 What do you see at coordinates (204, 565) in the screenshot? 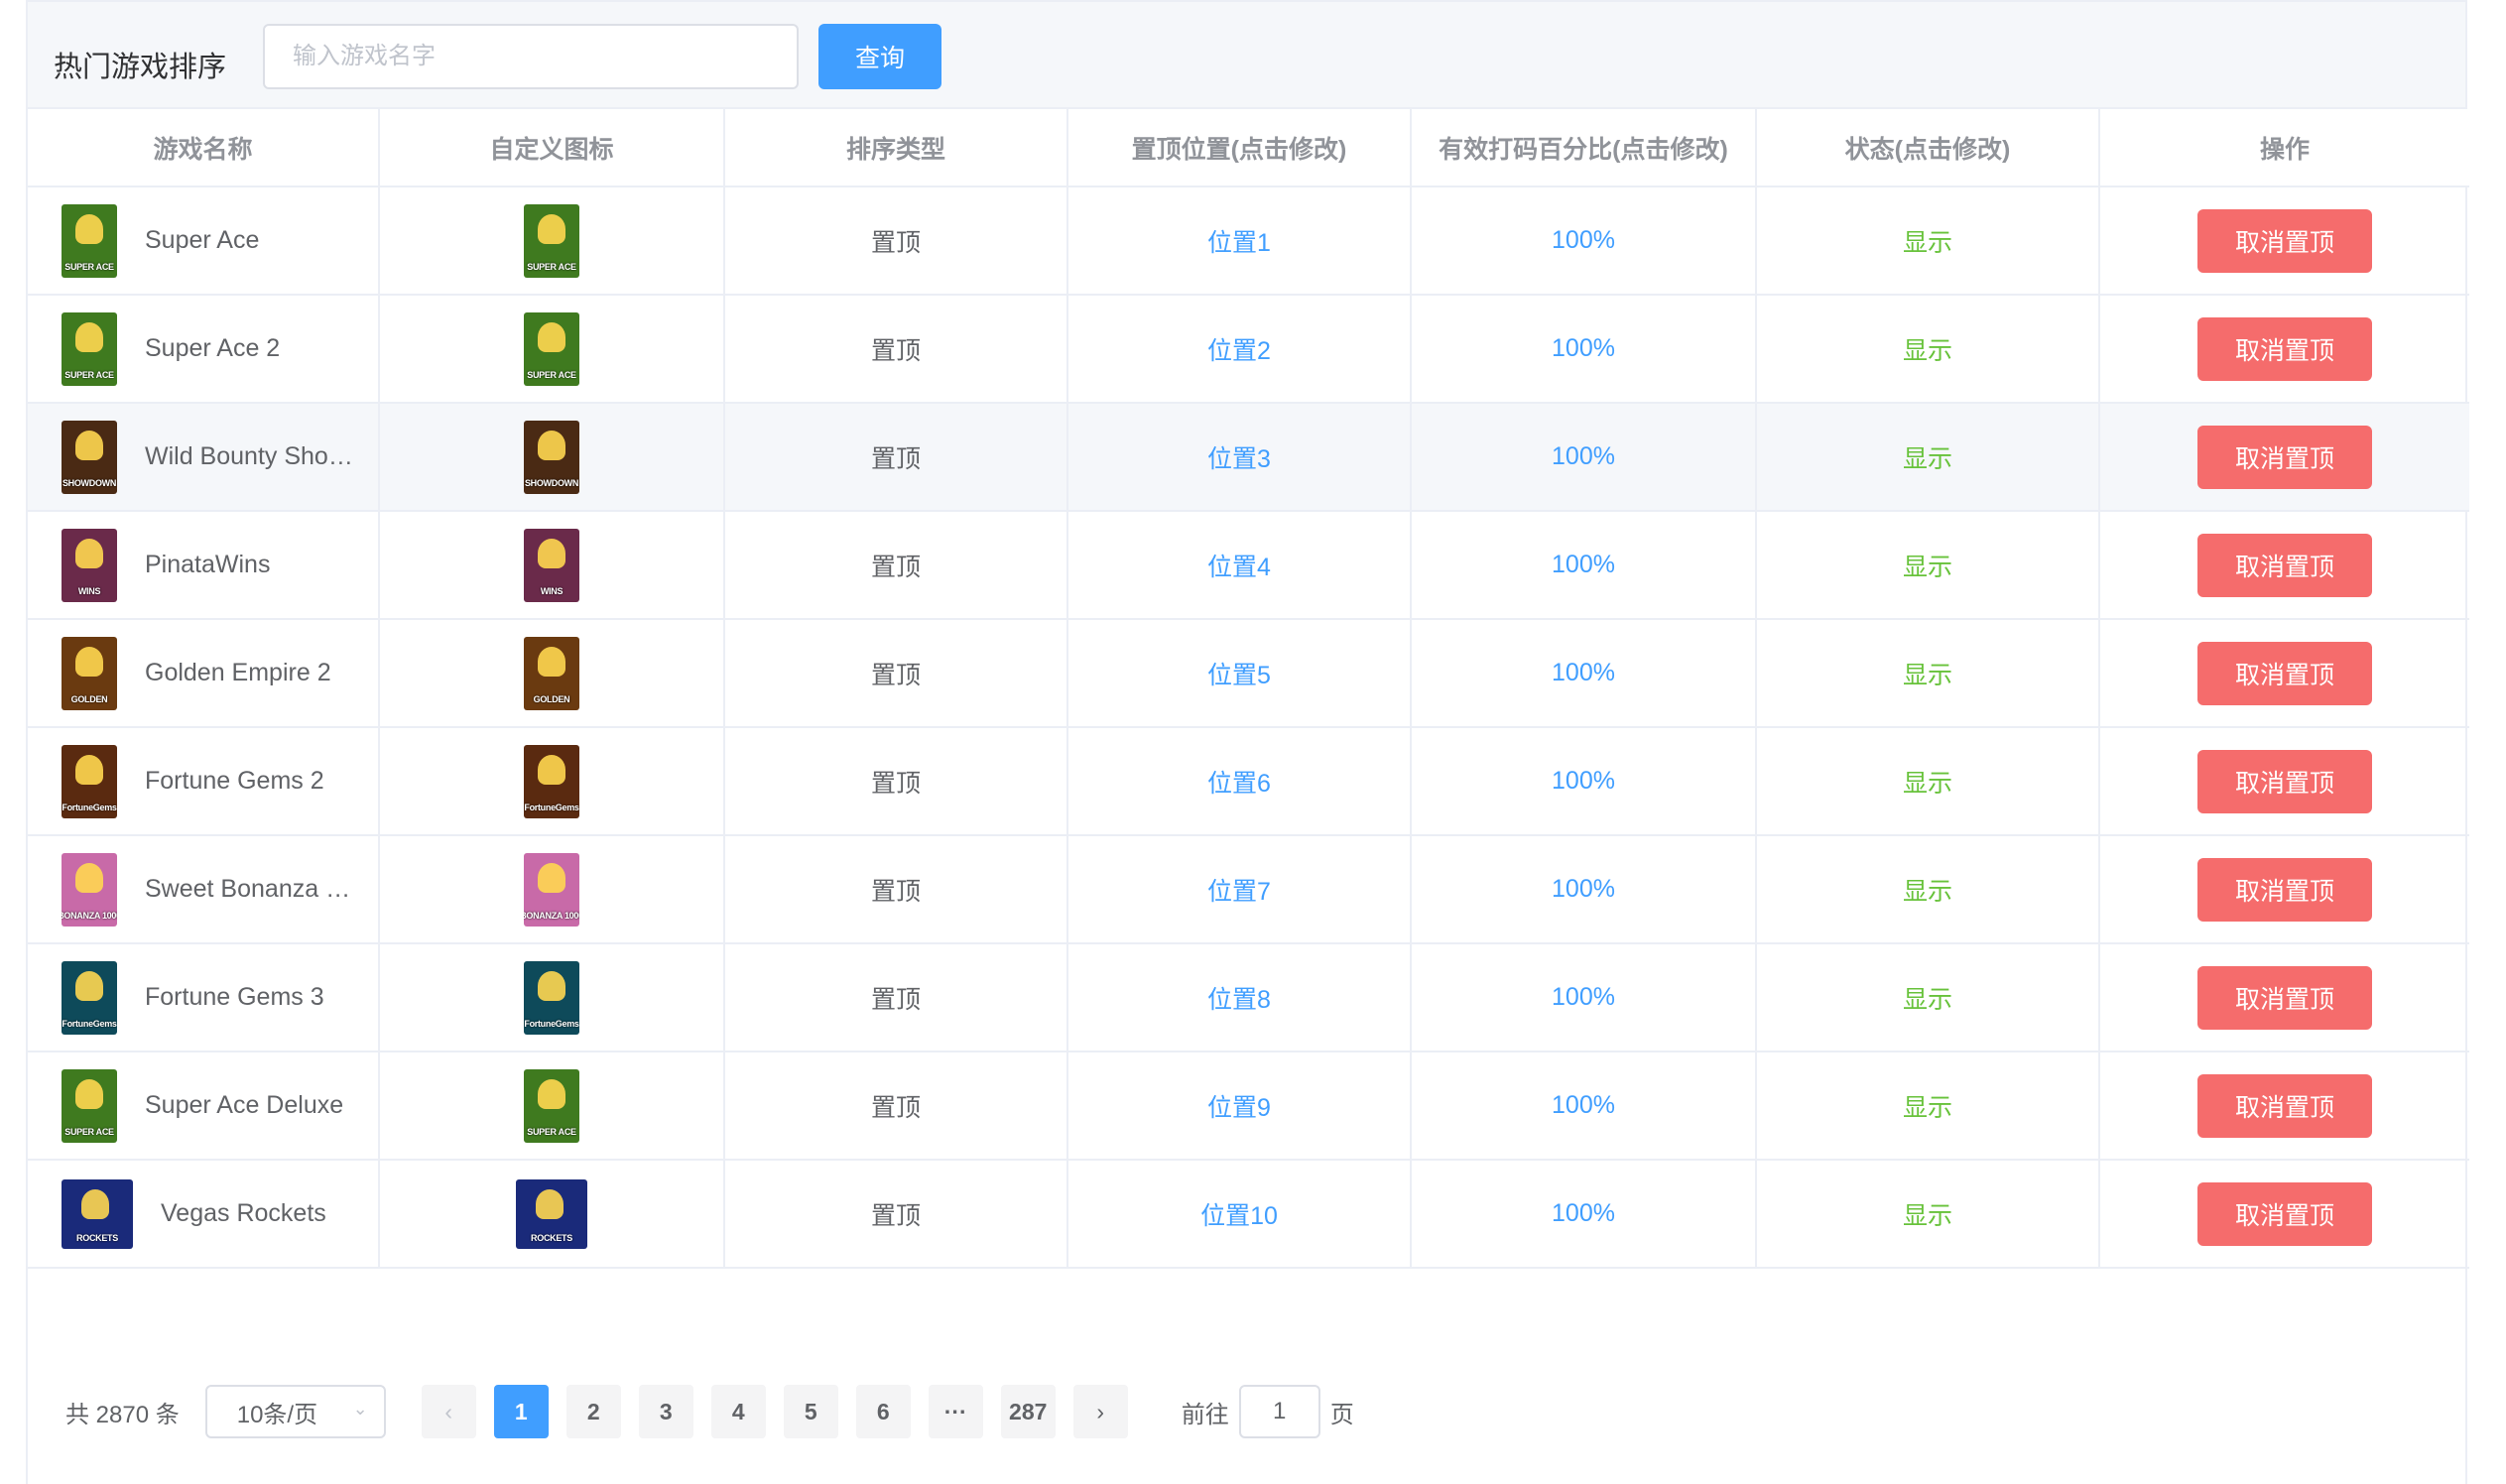
I see `game-name-cell: WINS PinataWins` at bounding box center [204, 565].